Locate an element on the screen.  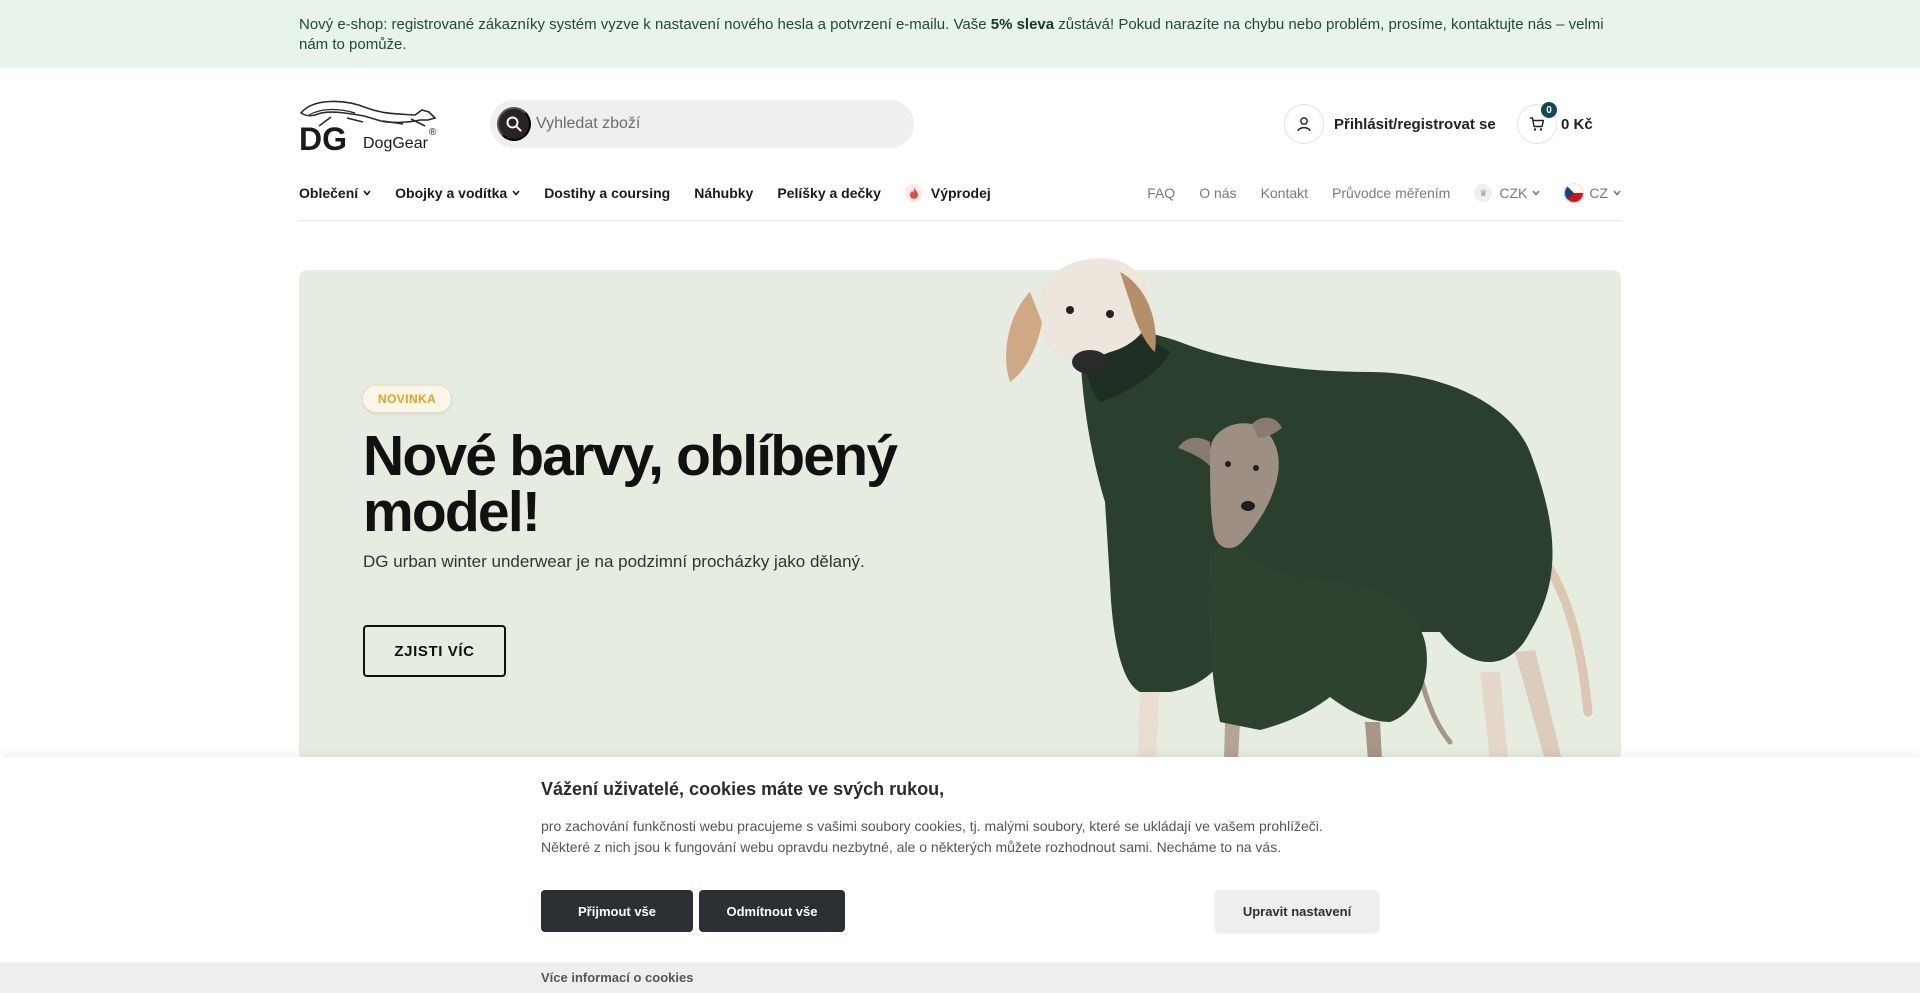
nav-item-dostihy-a-coursing: Dostihy a coursing is located at coordinates (607, 193).